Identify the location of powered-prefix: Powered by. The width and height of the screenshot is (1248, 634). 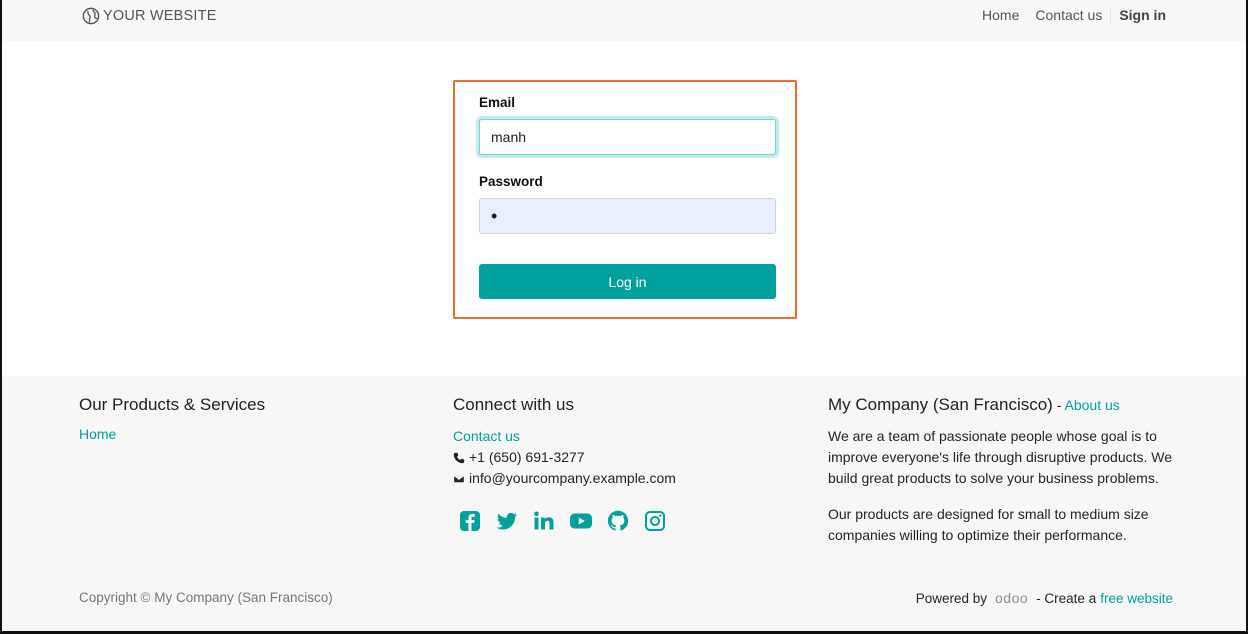
(951, 598).